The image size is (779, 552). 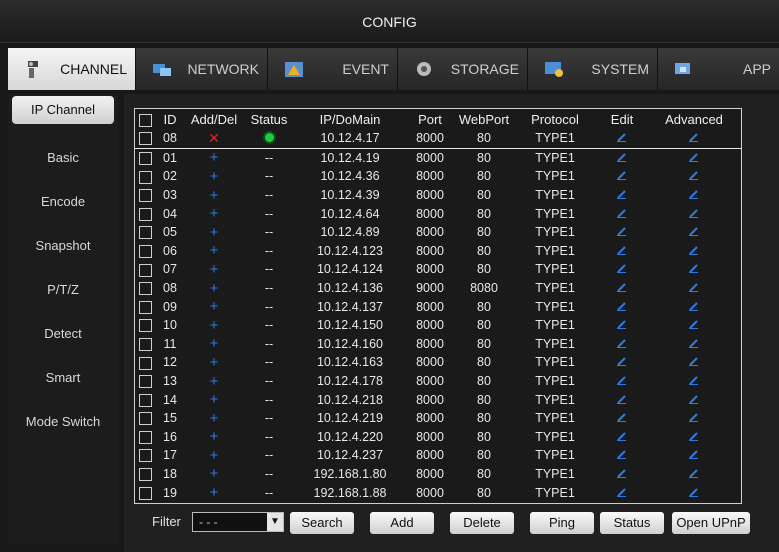 I want to click on sidebar-item-mode-switch: Mode Switch, so click(x=63, y=422).